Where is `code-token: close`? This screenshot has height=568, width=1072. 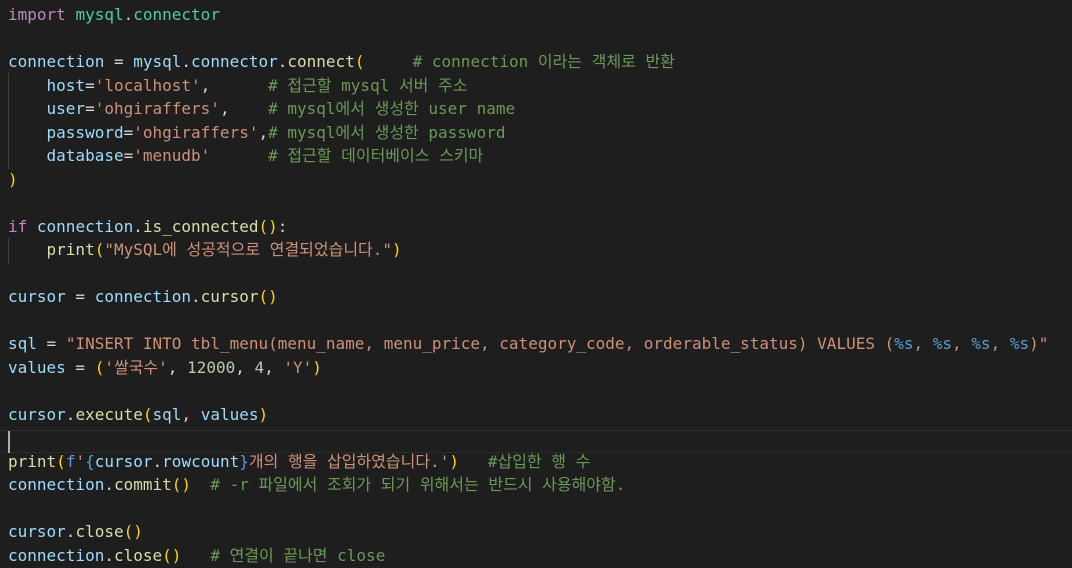 code-token: close is located at coordinates (99, 531).